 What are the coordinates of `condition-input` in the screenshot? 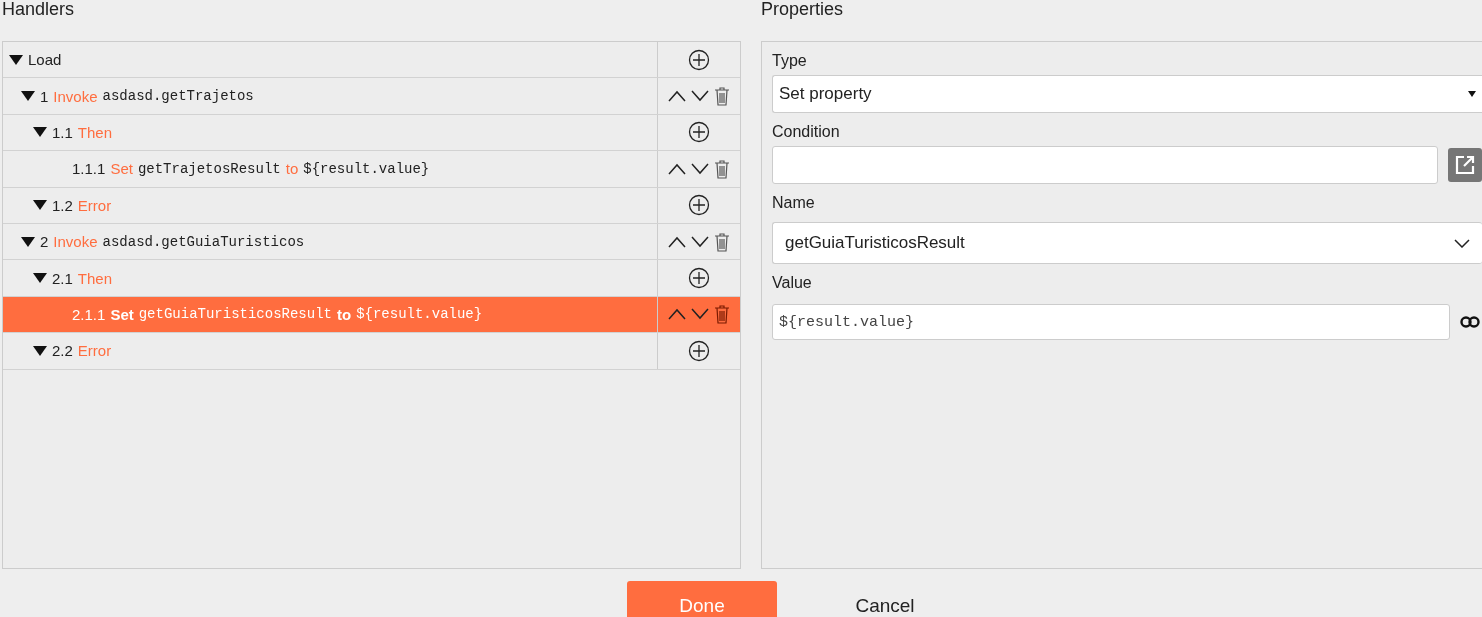 It's located at (1105, 165).